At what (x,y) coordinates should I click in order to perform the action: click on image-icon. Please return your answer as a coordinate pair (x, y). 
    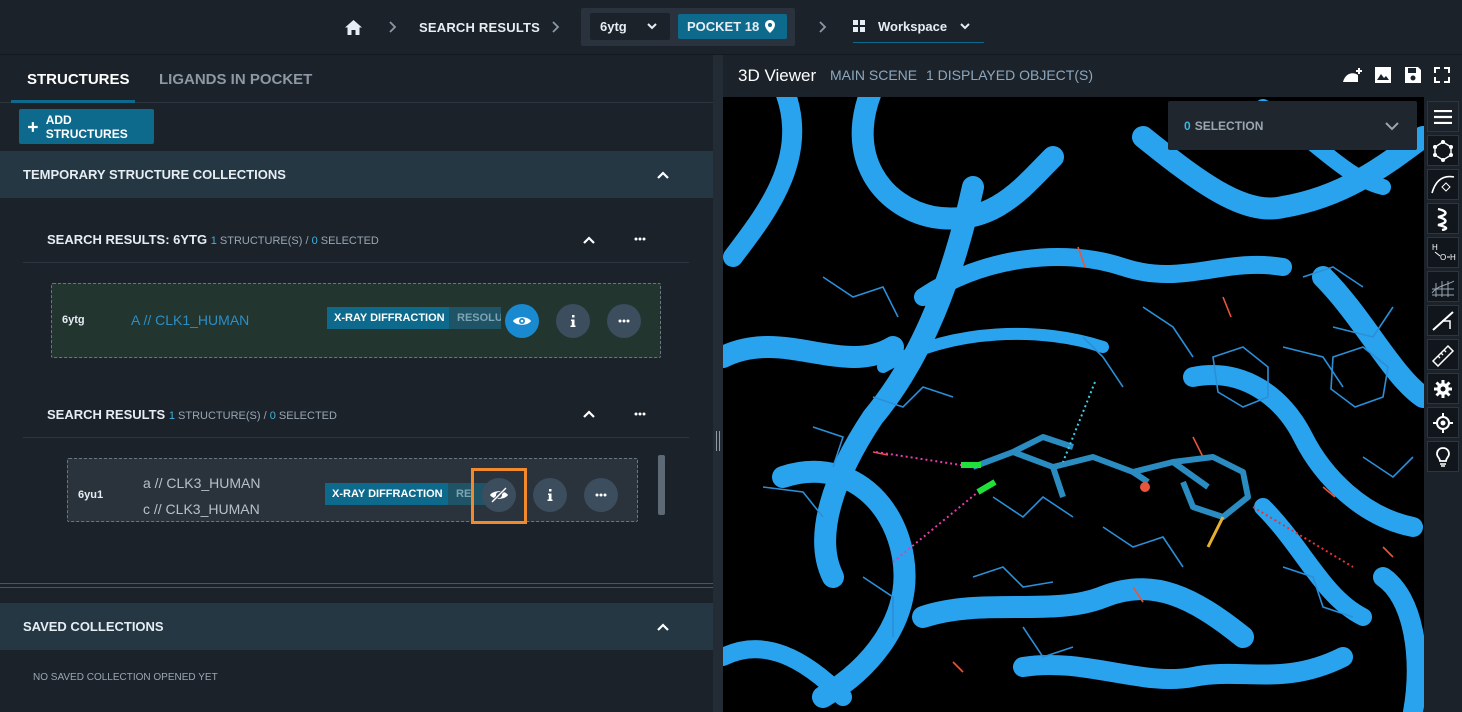
    Looking at the image, I should click on (1383, 75).